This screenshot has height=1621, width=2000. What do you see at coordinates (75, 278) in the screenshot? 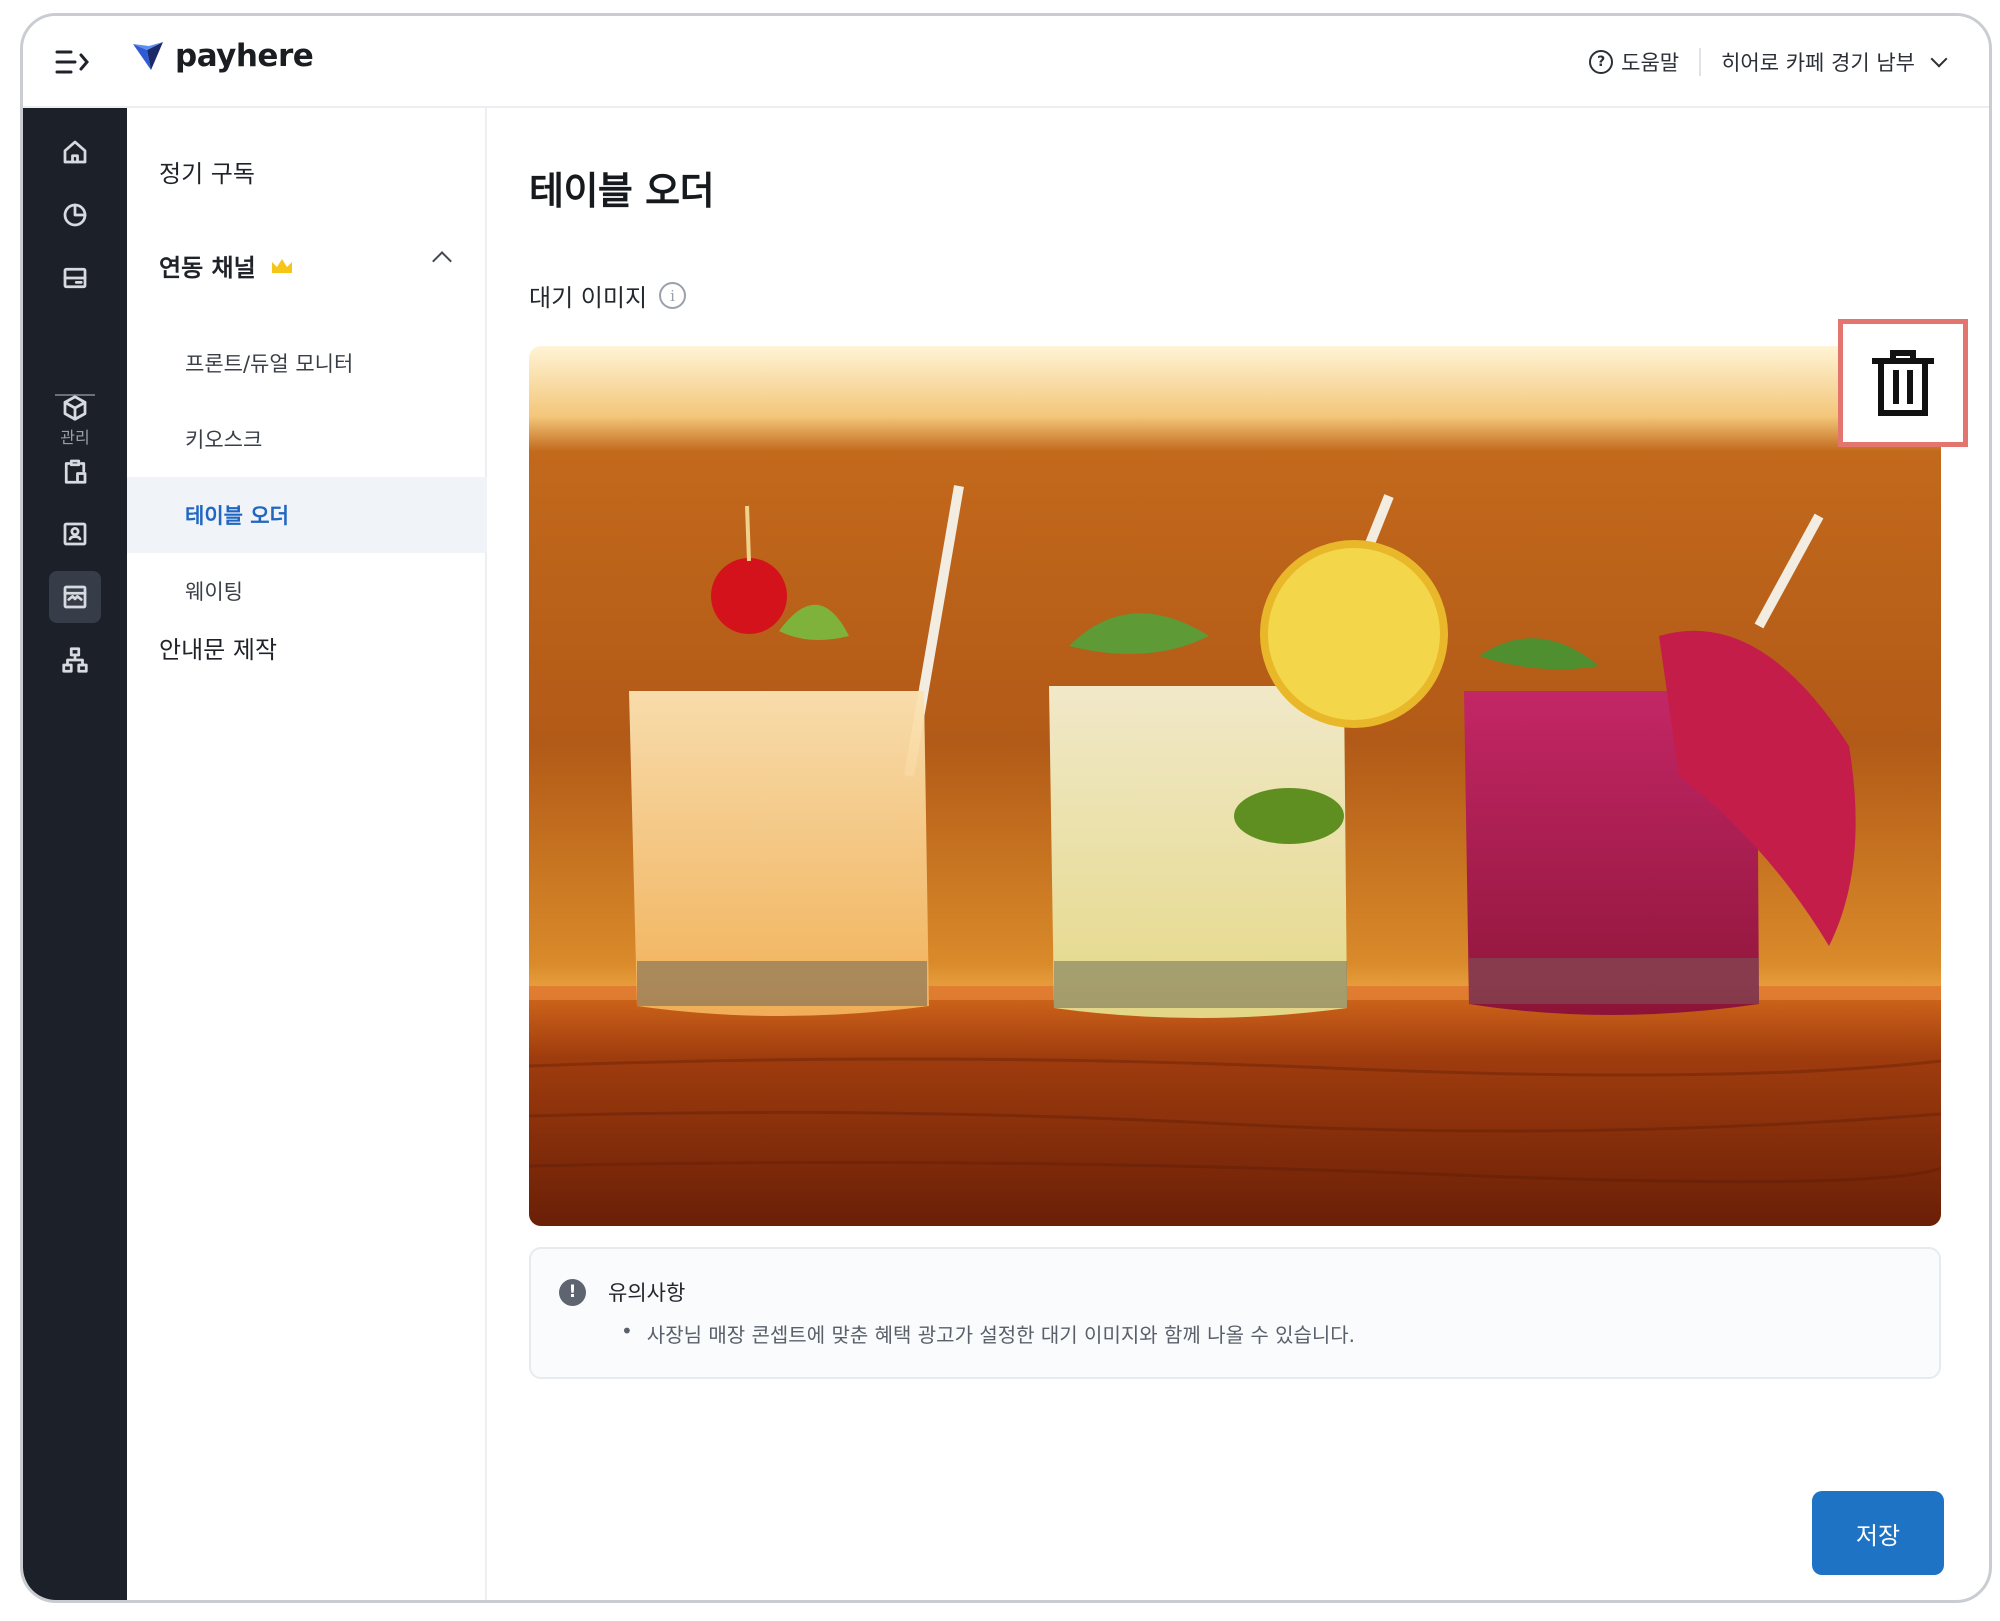
I see `card-icon` at bounding box center [75, 278].